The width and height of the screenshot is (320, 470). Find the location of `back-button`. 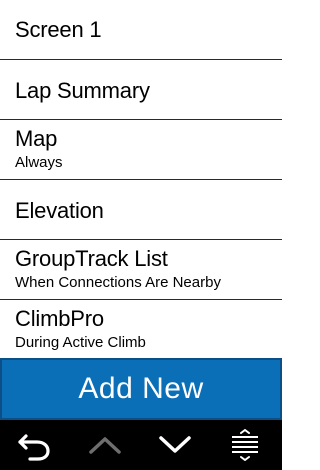

back-button is located at coordinates (35, 445).